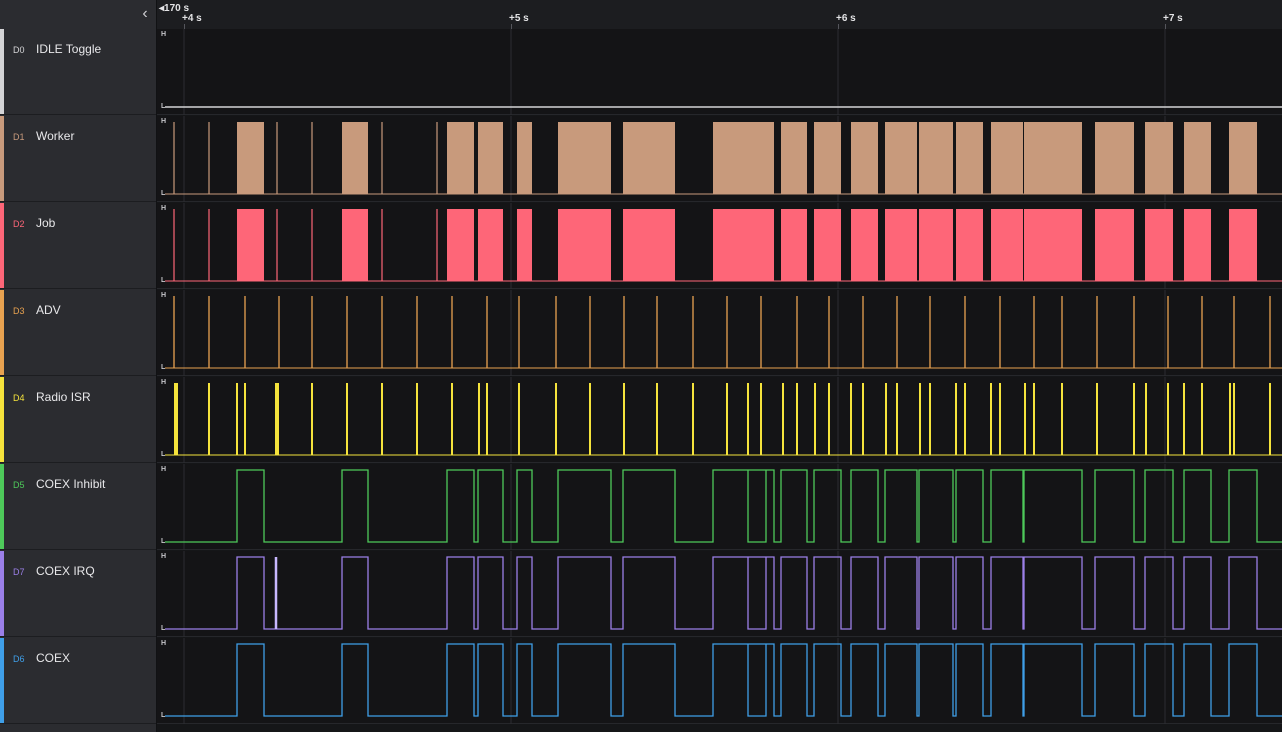 The image size is (1282, 732). I want to click on channel-row-d0: D0 IDLE Toggle, so click(78, 72).